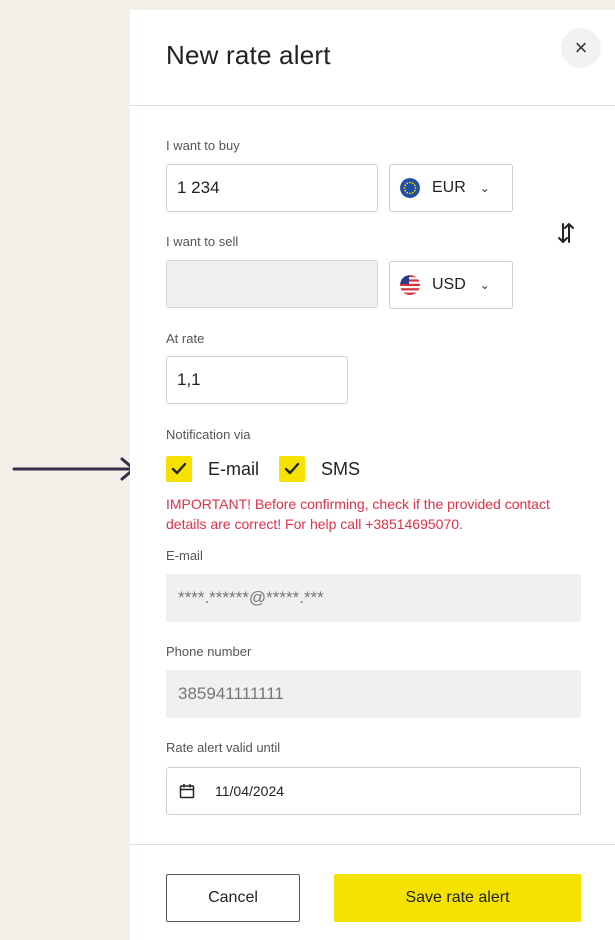 This screenshot has height=940, width=615. I want to click on dialog-header: New rate alert ×, so click(372, 58).